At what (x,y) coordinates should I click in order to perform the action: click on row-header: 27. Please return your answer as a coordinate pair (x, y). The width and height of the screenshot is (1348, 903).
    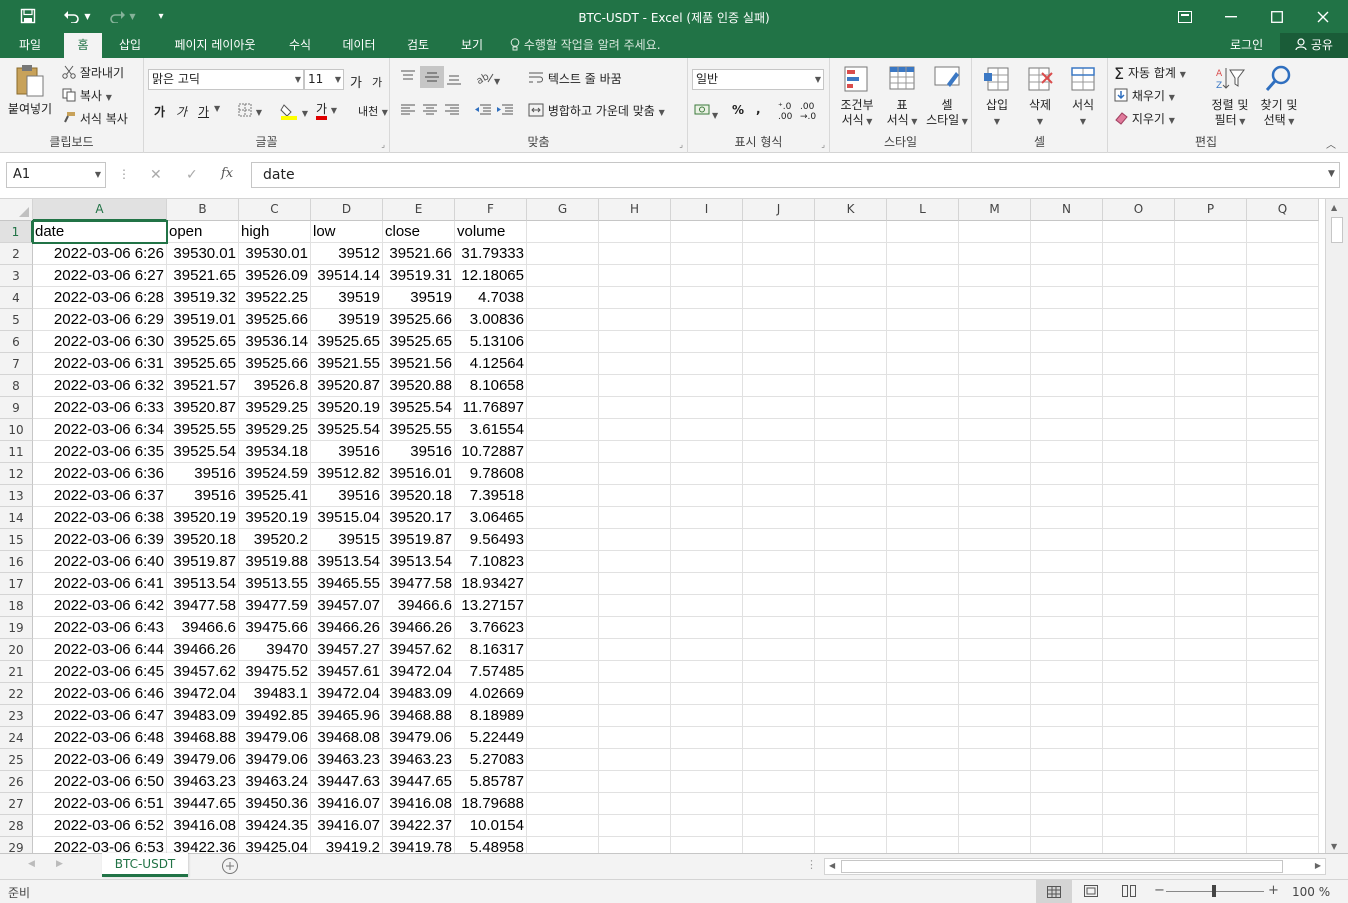
    Looking at the image, I should click on (16, 804).